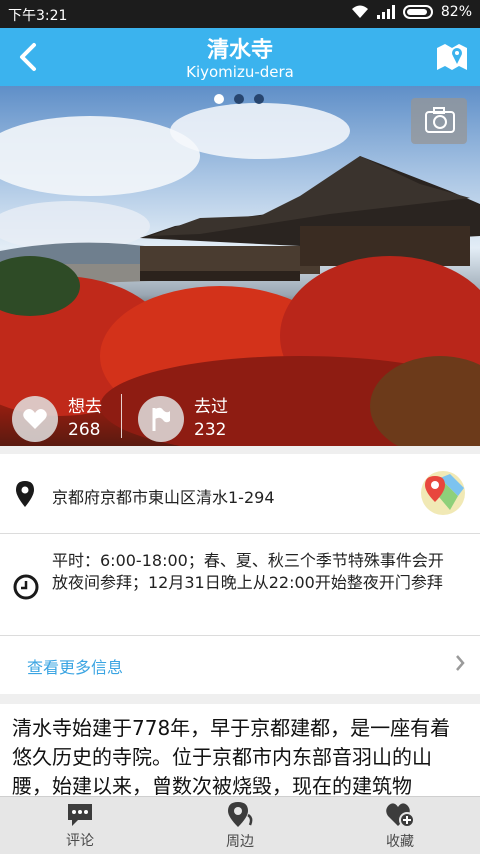  I want to click on carousel-indicator, so click(239, 99).